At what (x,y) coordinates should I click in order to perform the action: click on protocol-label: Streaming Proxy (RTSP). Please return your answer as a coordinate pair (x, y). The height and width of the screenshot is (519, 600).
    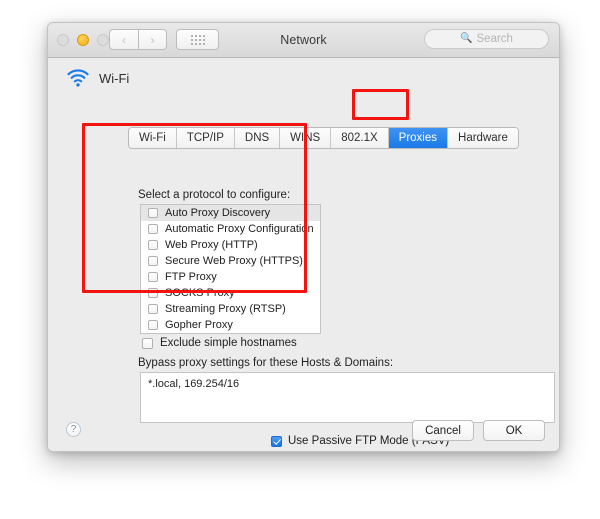
    Looking at the image, I should click on (225, 308).